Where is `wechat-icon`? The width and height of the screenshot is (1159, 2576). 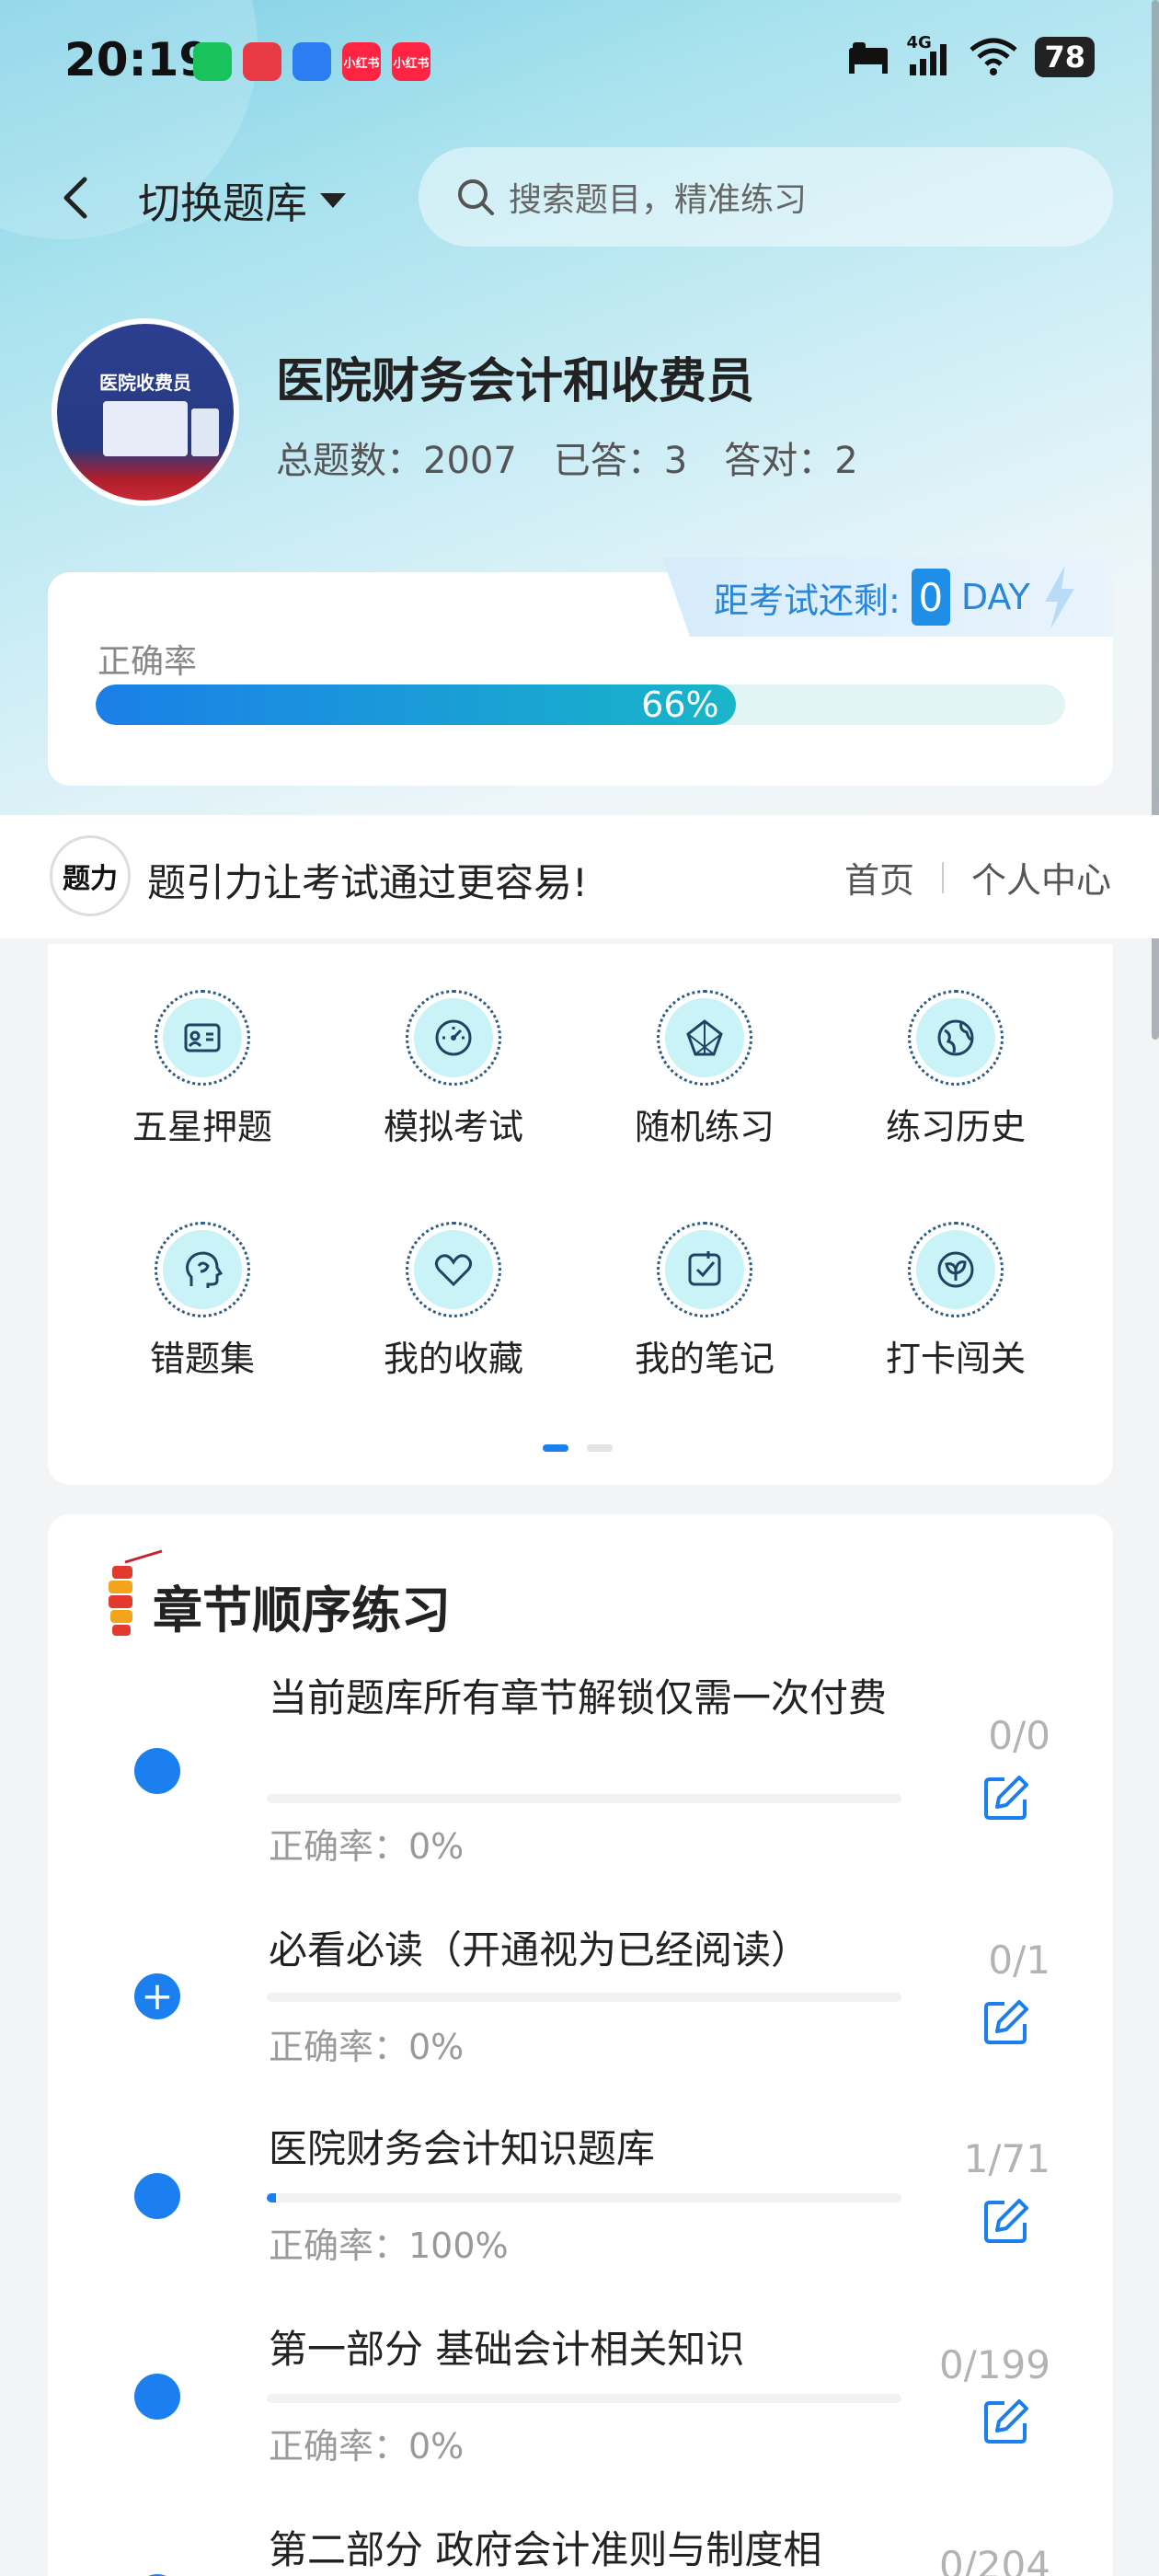
wechat-icon is located at coordinates (212, 61).